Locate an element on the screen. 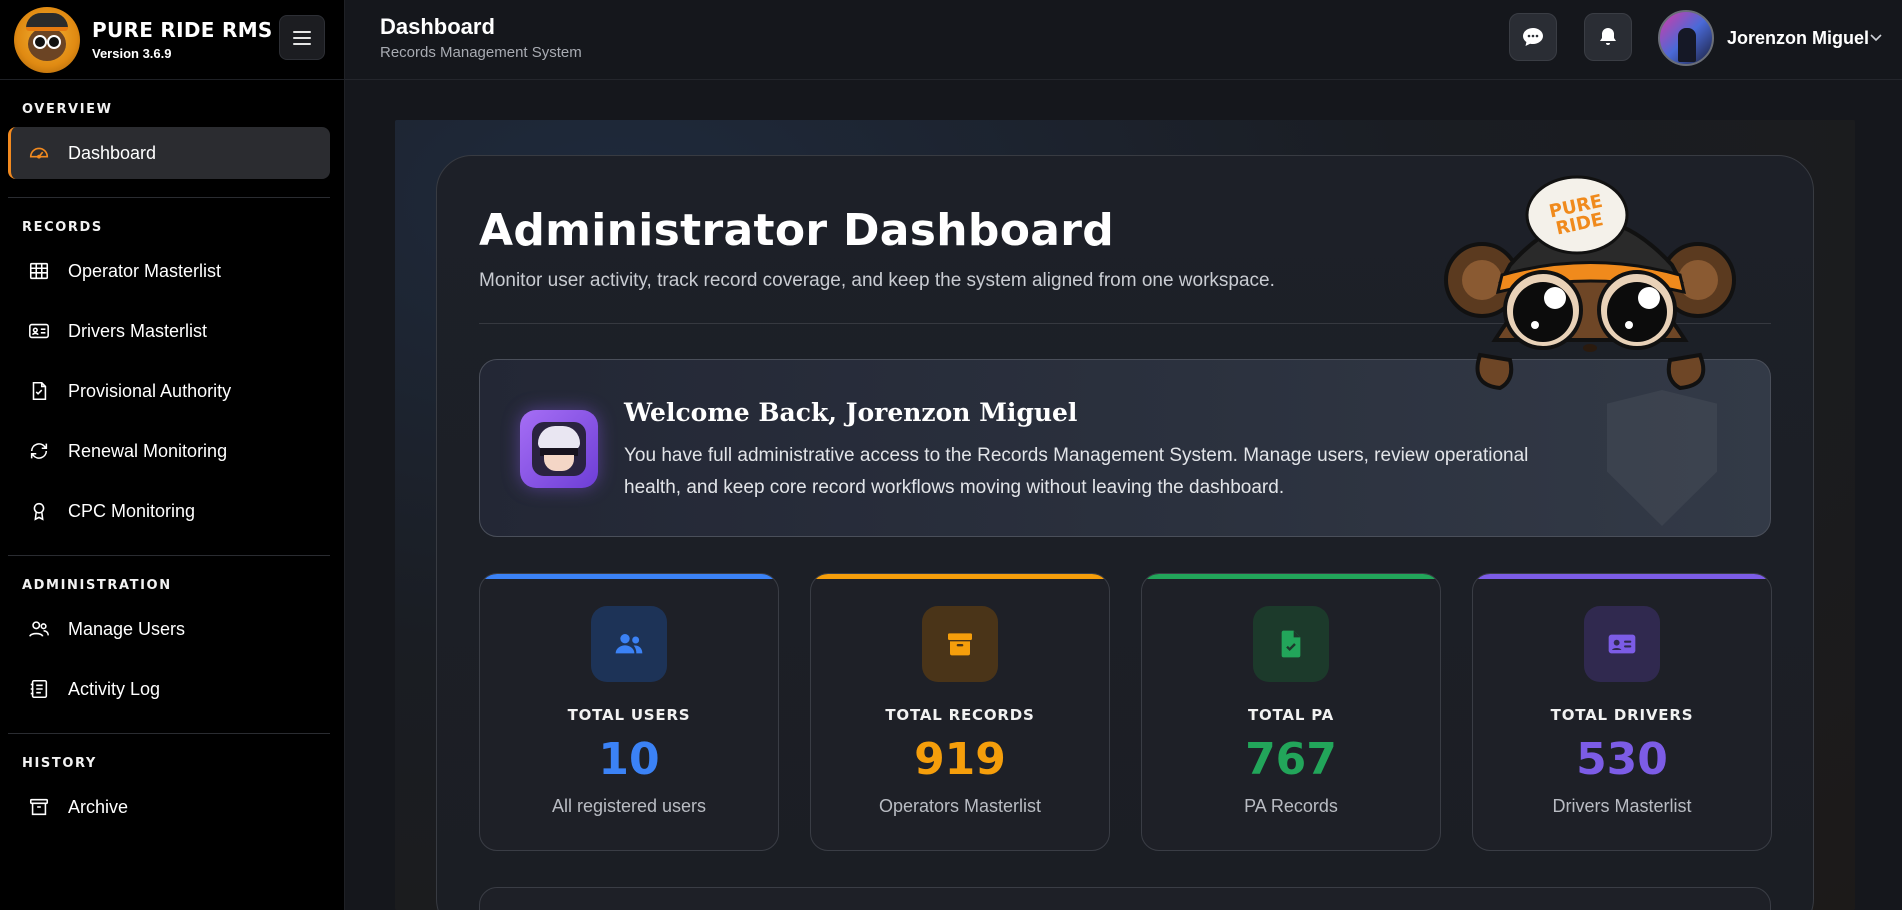 The image size is (1902, 910). sidebar-item-label: Provisional Authority is located at coordinates (150, 390).